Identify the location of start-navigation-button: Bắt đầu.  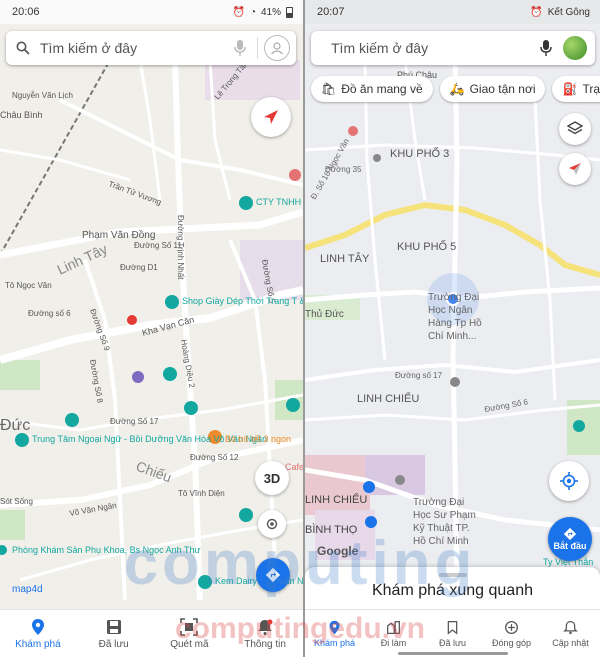
(570, 539).